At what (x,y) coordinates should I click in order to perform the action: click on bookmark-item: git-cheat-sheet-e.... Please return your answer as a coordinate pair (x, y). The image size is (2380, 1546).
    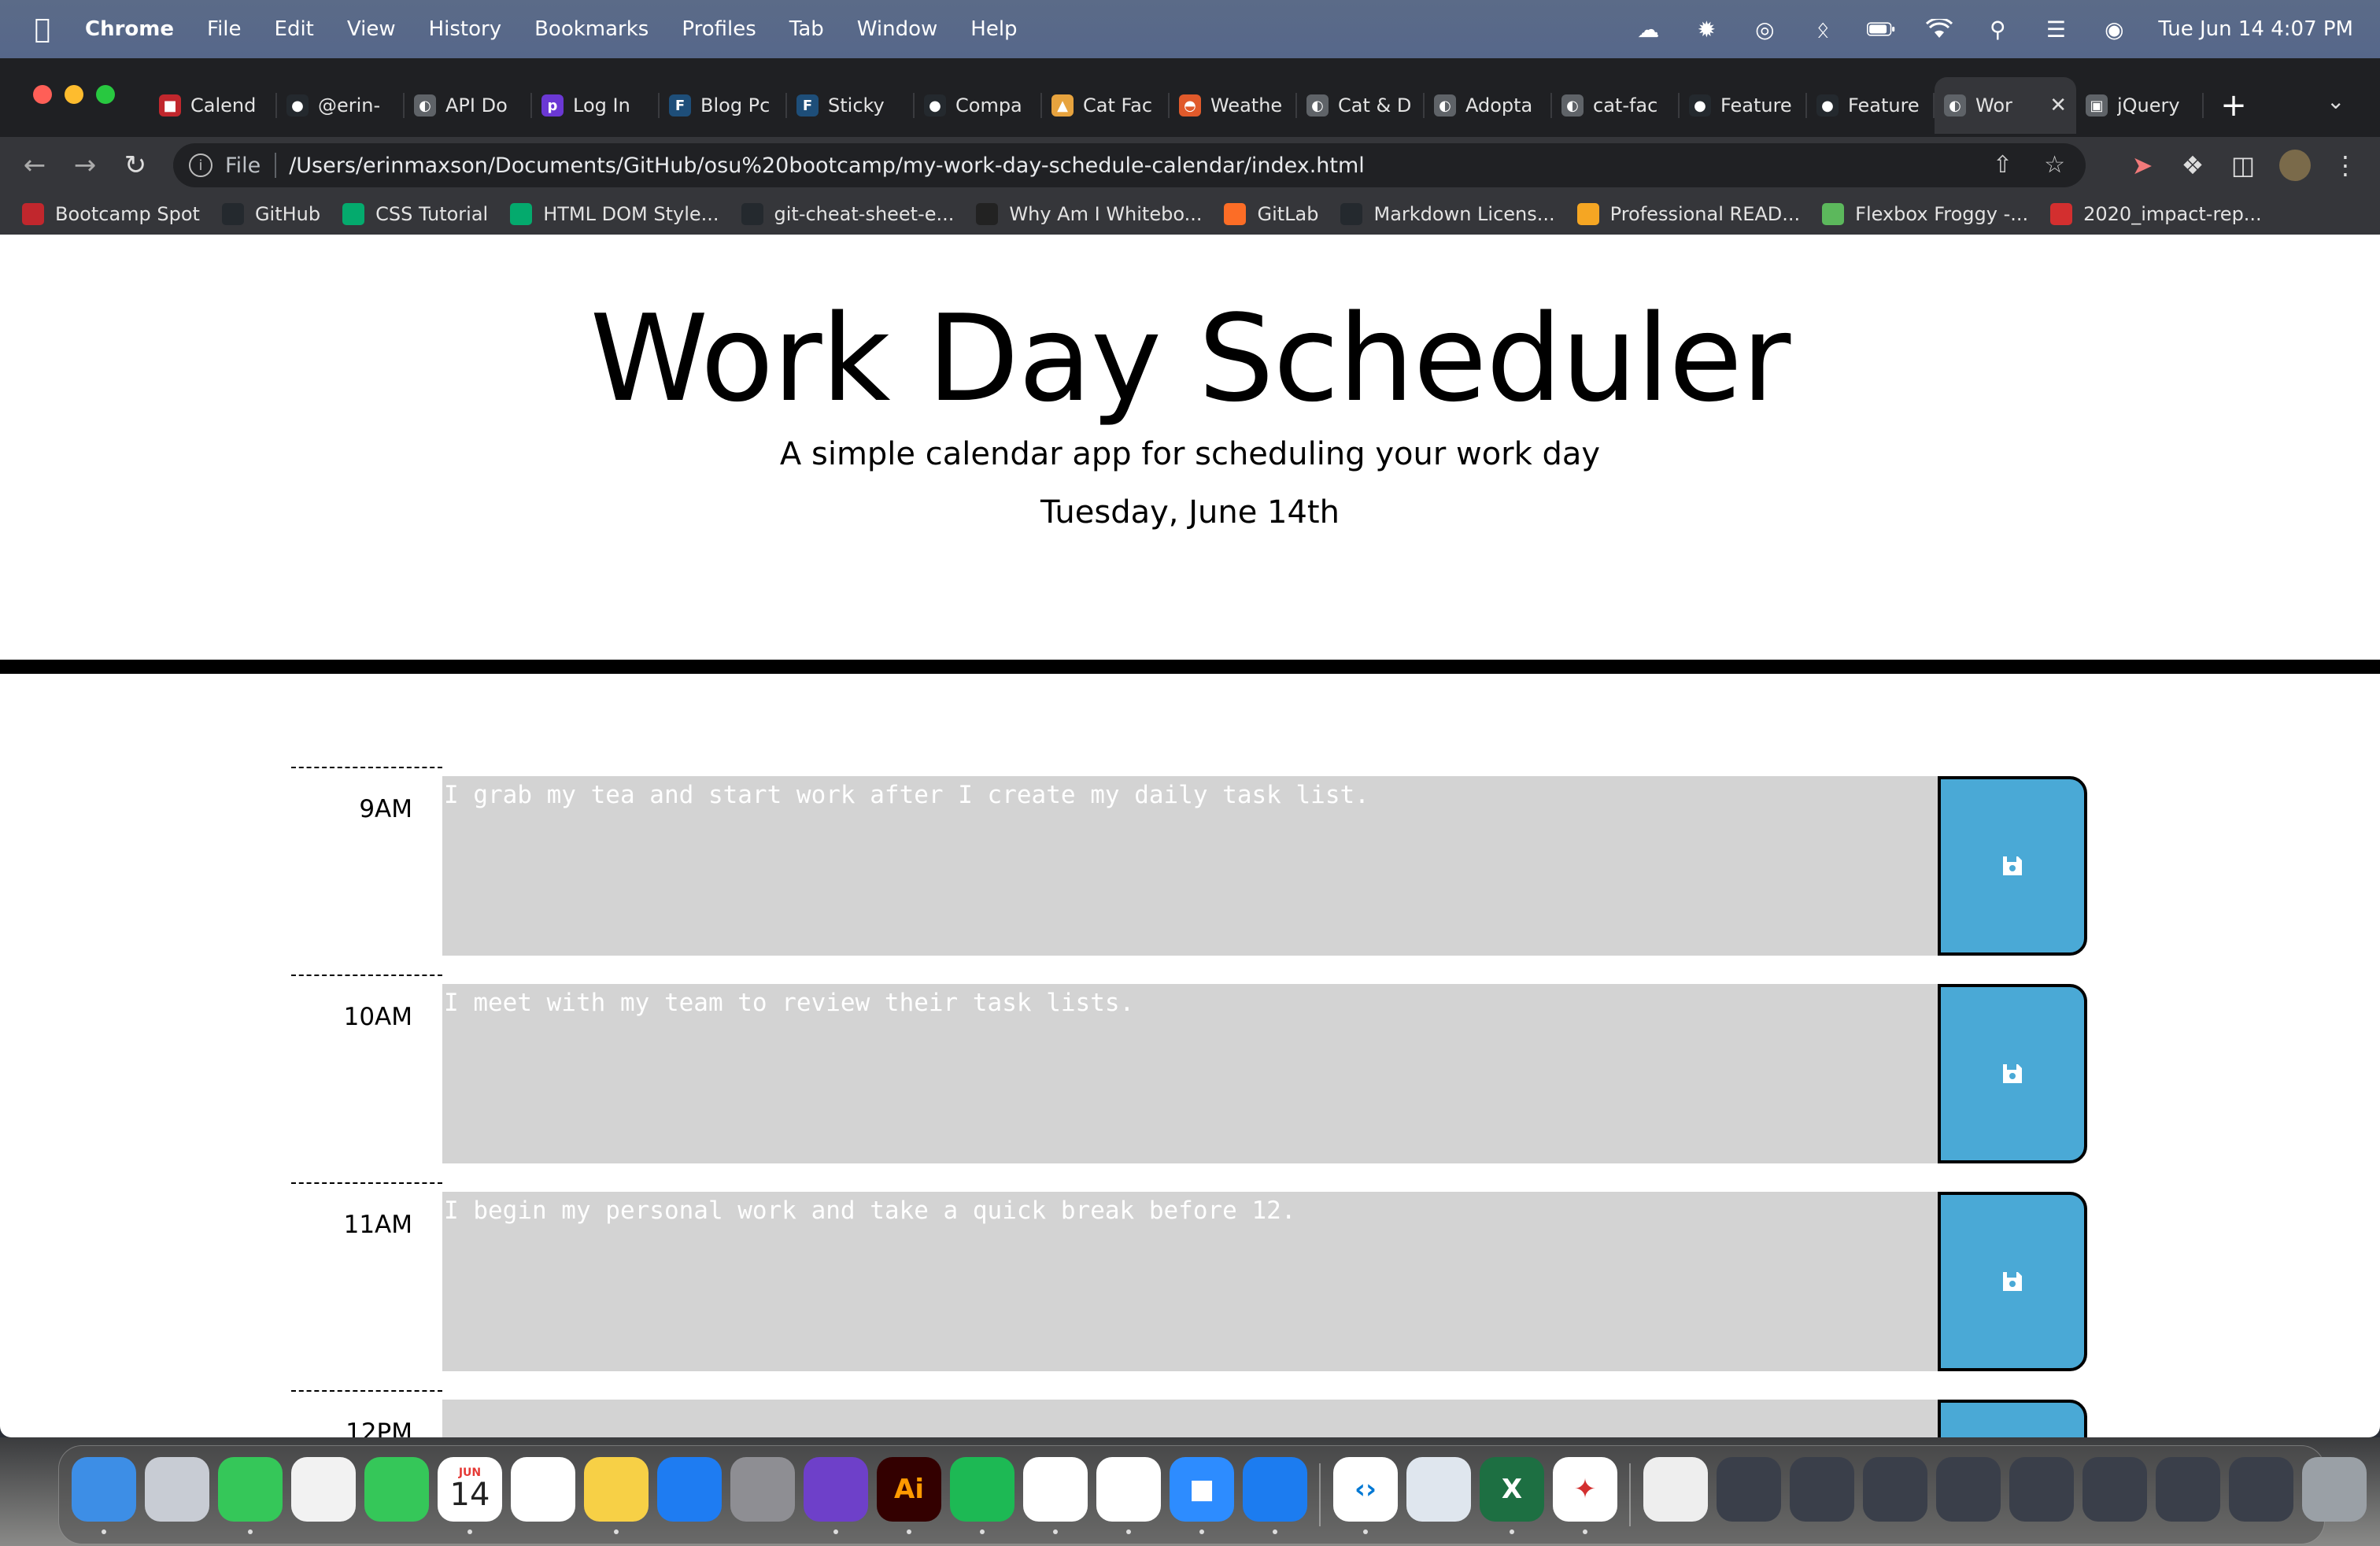
    Looking at the image, I should click on (847, 214).